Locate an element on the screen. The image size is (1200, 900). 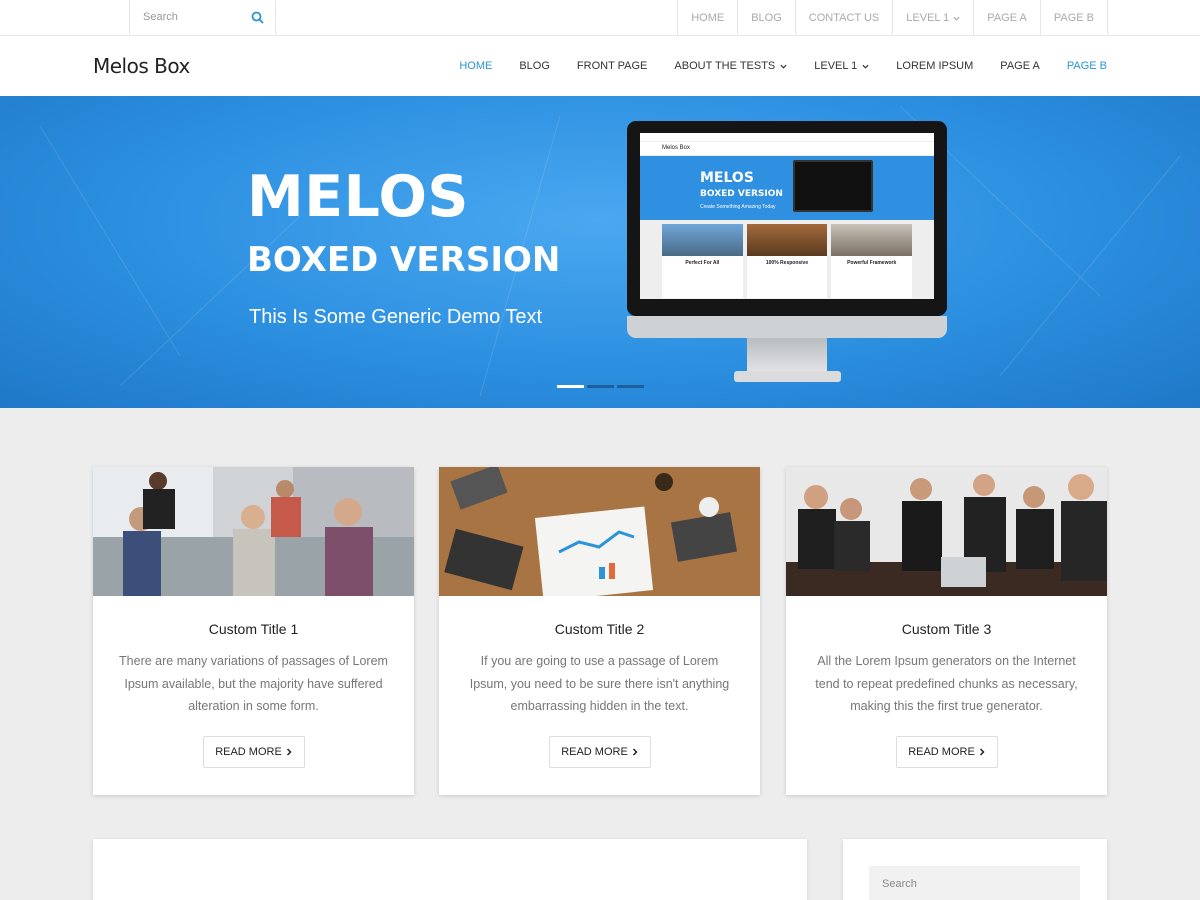
mockup-logo: Melos Box is located at coordinates (676, 148).